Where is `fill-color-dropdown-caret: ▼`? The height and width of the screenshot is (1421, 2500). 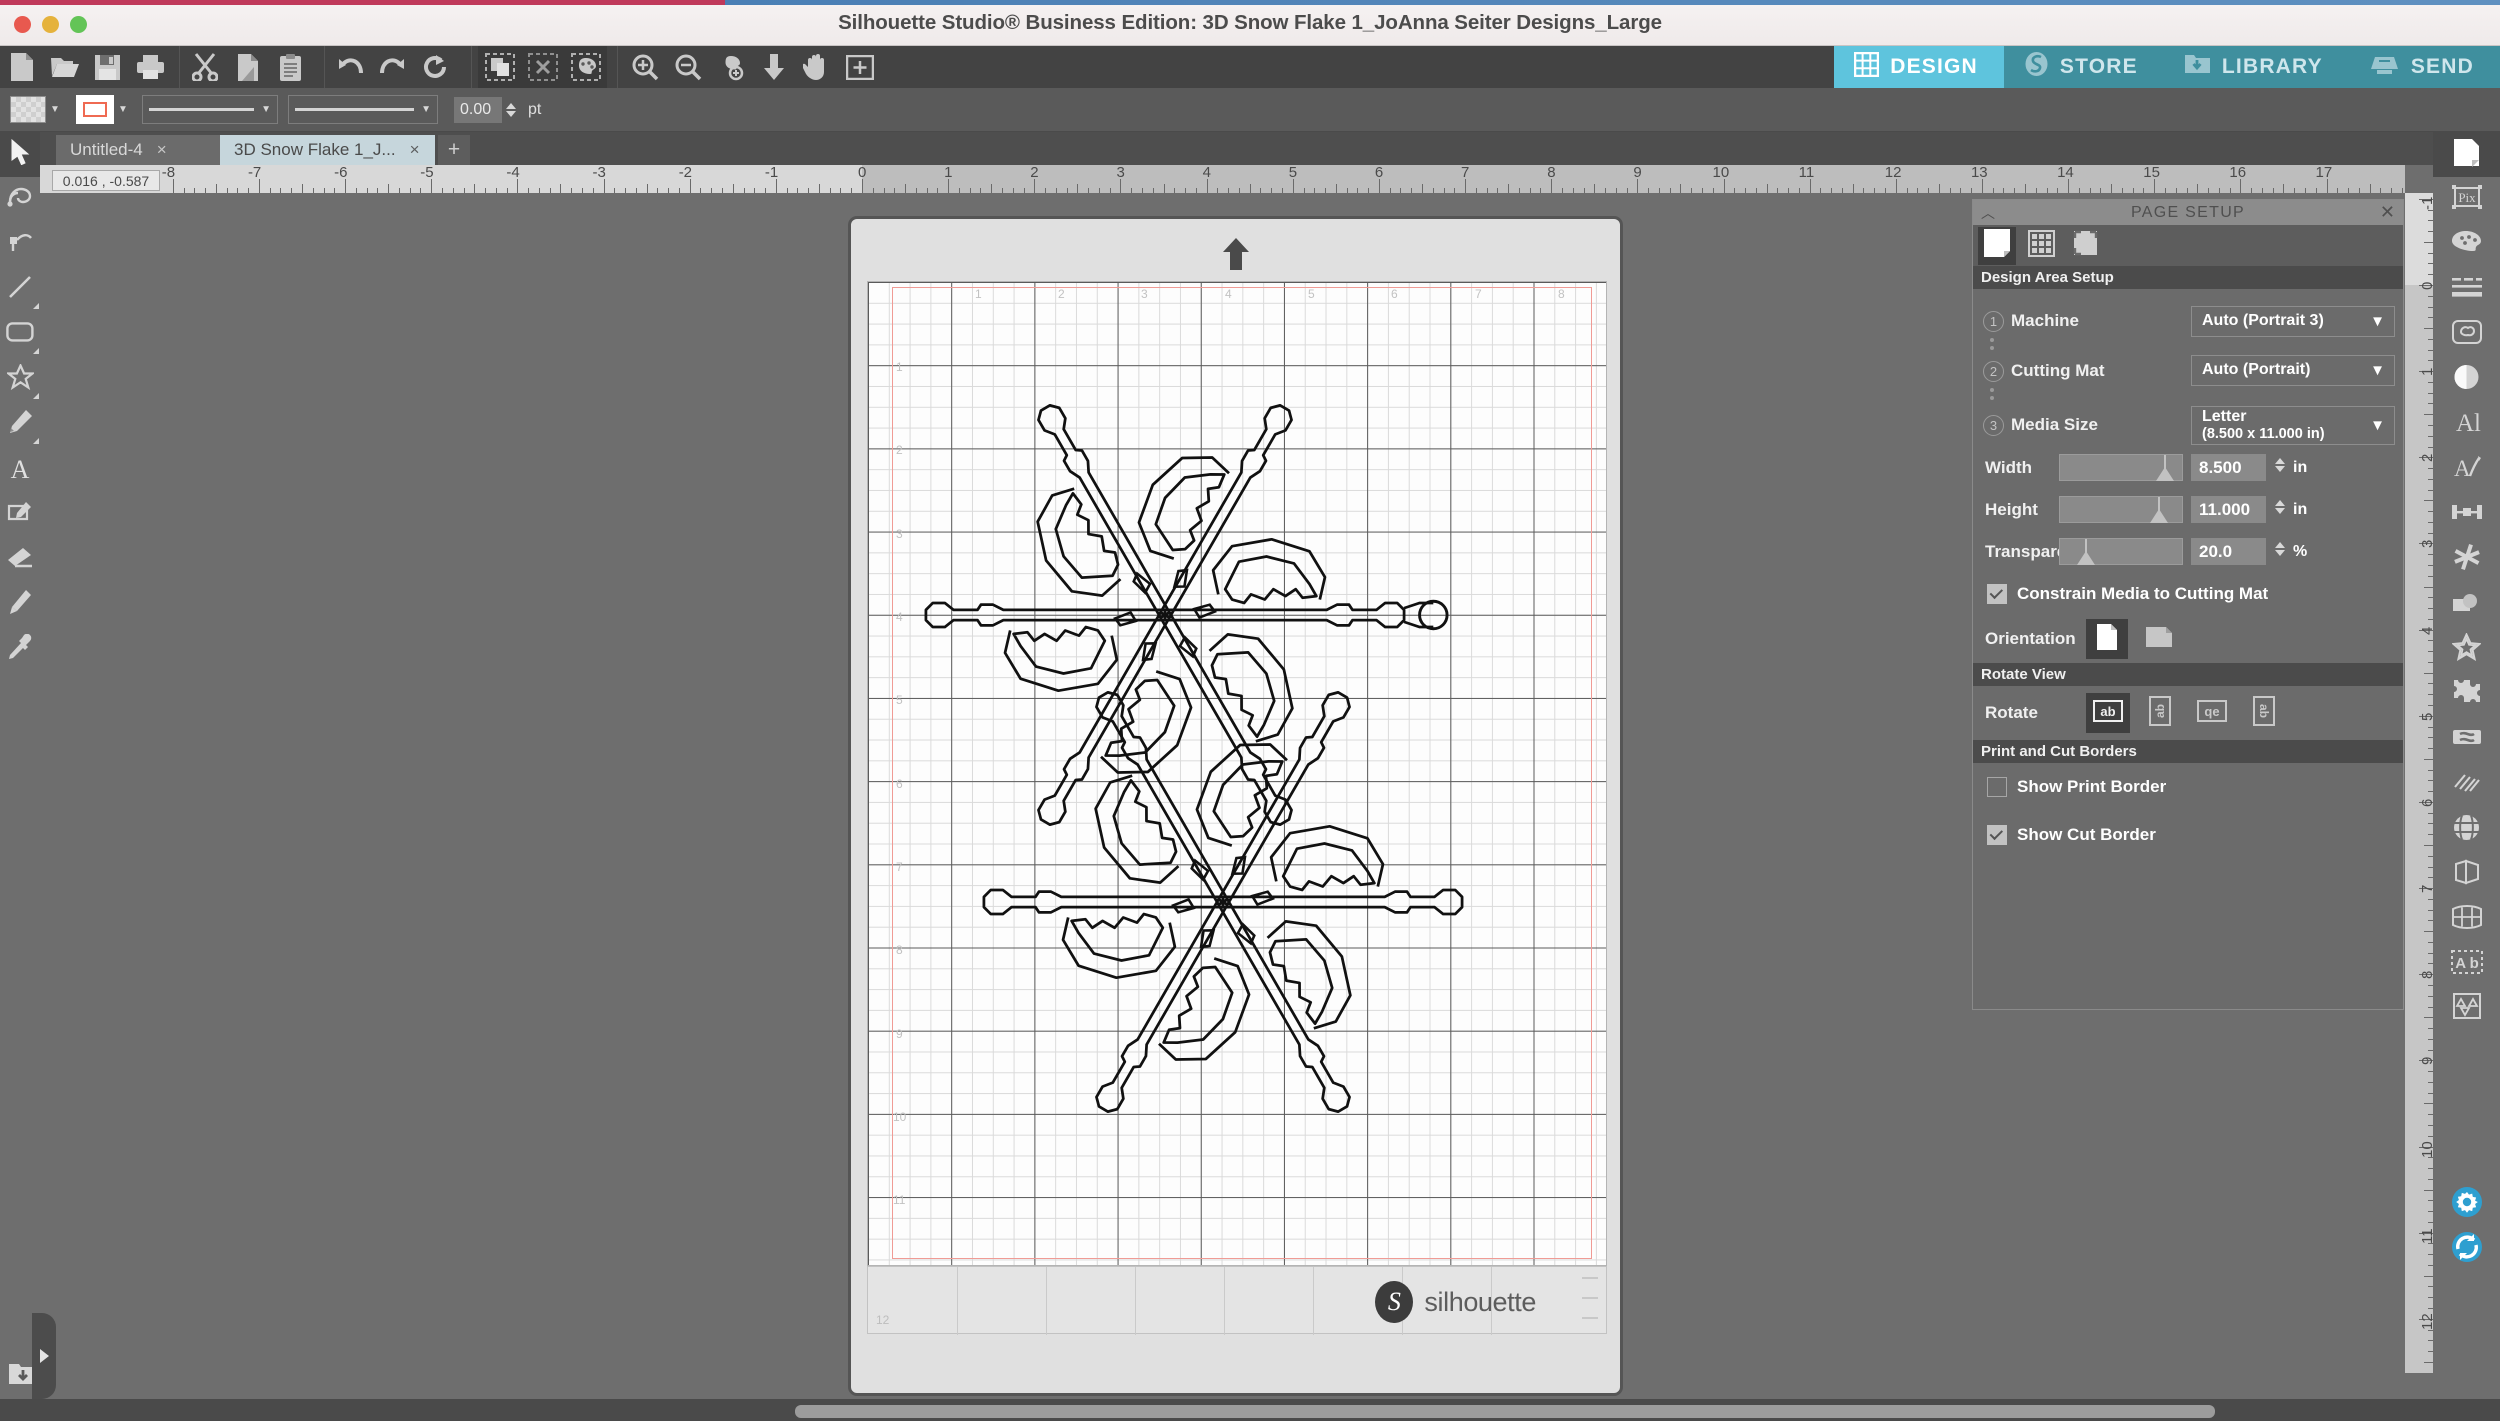
fill-color-dropdown-caret: ▼ is located at coordinates (55, 110).